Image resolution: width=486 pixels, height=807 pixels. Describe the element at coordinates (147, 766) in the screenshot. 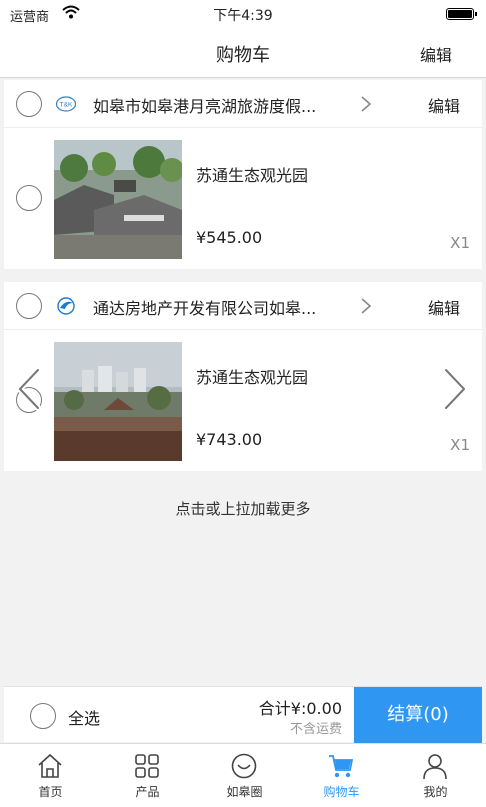

I see `grid-icon` at that location.